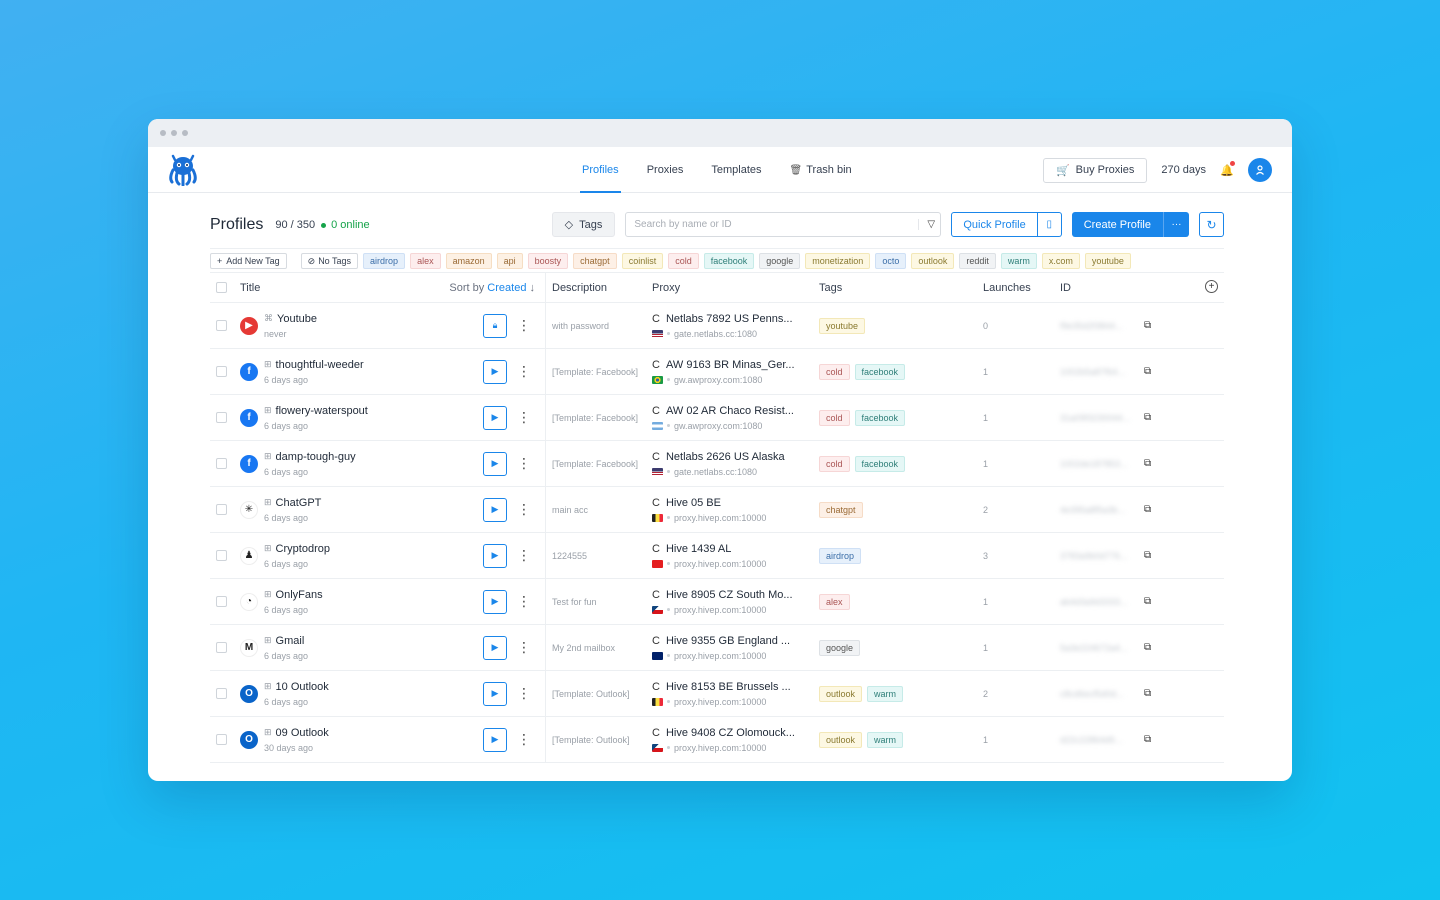 This screenshot has width=1440, height=900. Describe the element at coordinates (384, 261) in the screenshot. I see `tag-chip: airdrop` at that location.